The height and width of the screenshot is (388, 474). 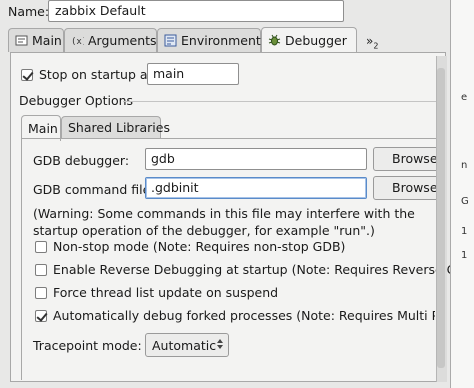 I want to click on gdb-debugger-input: gdb, so click(x=256, y=159).